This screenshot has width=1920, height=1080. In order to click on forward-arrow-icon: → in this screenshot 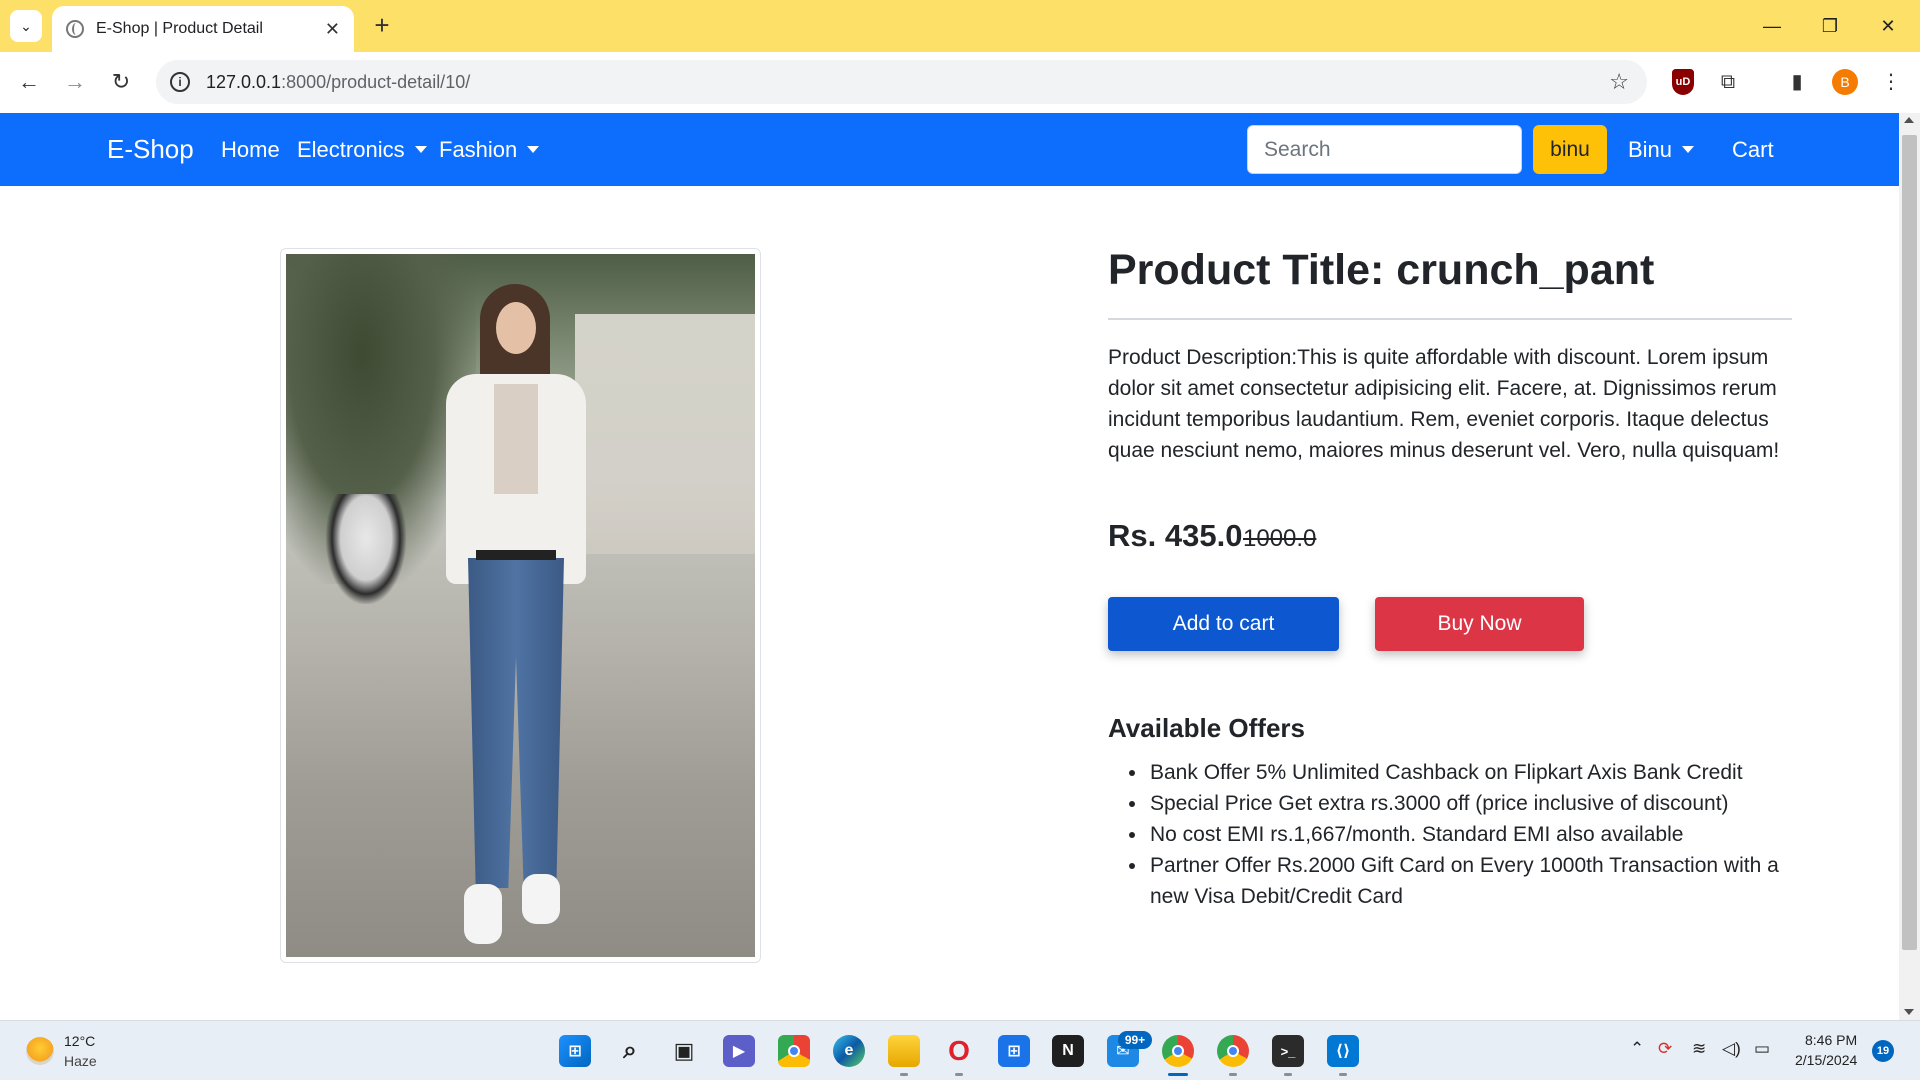, I will do `click(75, 82)`.